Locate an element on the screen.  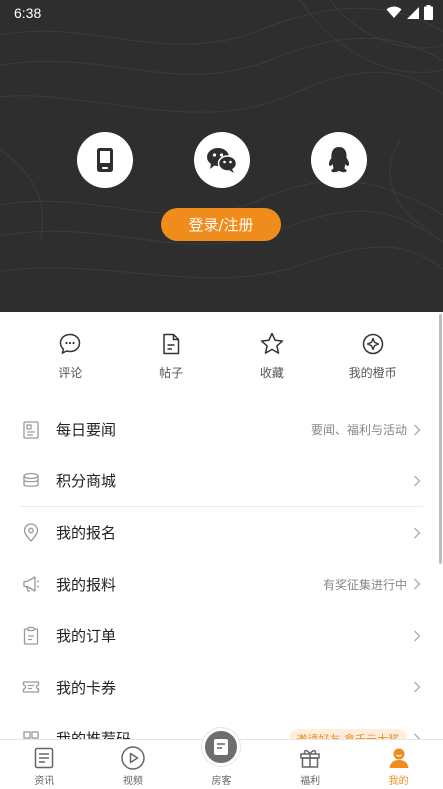
document-icon is located at coordinates (221, 747).